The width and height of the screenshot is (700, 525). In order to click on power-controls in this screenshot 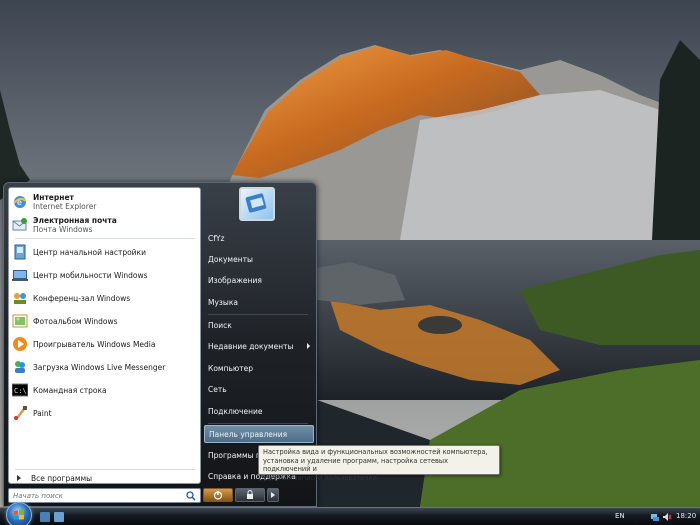, I will do `click(241, 495)`.